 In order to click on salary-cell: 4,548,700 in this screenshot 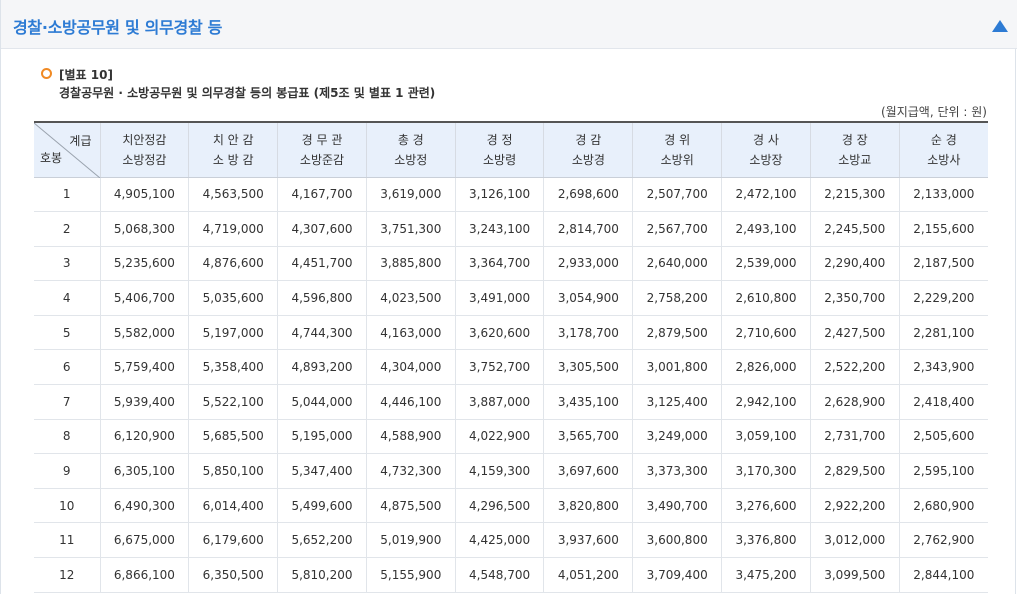, I will do `click(499, 575)`.